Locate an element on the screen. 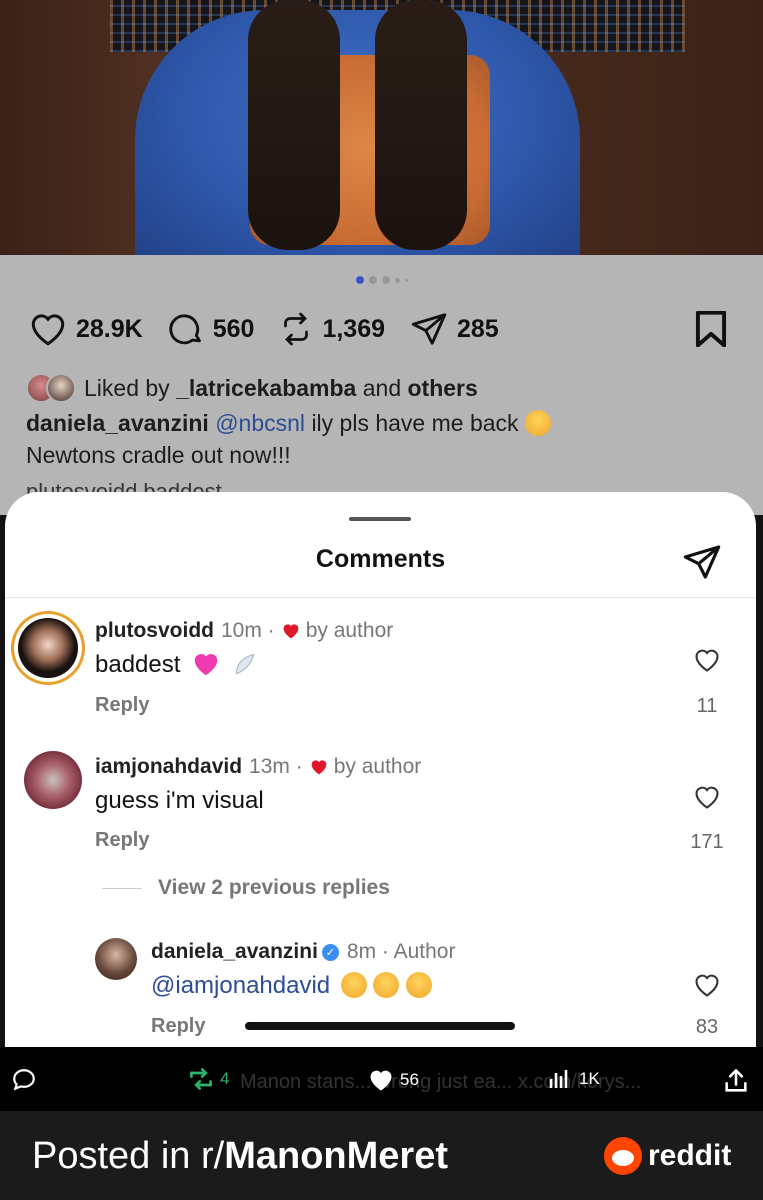 Image resolution: width=763 pixels, height=1200 pixels. comment-time: 8m · Author is located at coordinates (401, 951).